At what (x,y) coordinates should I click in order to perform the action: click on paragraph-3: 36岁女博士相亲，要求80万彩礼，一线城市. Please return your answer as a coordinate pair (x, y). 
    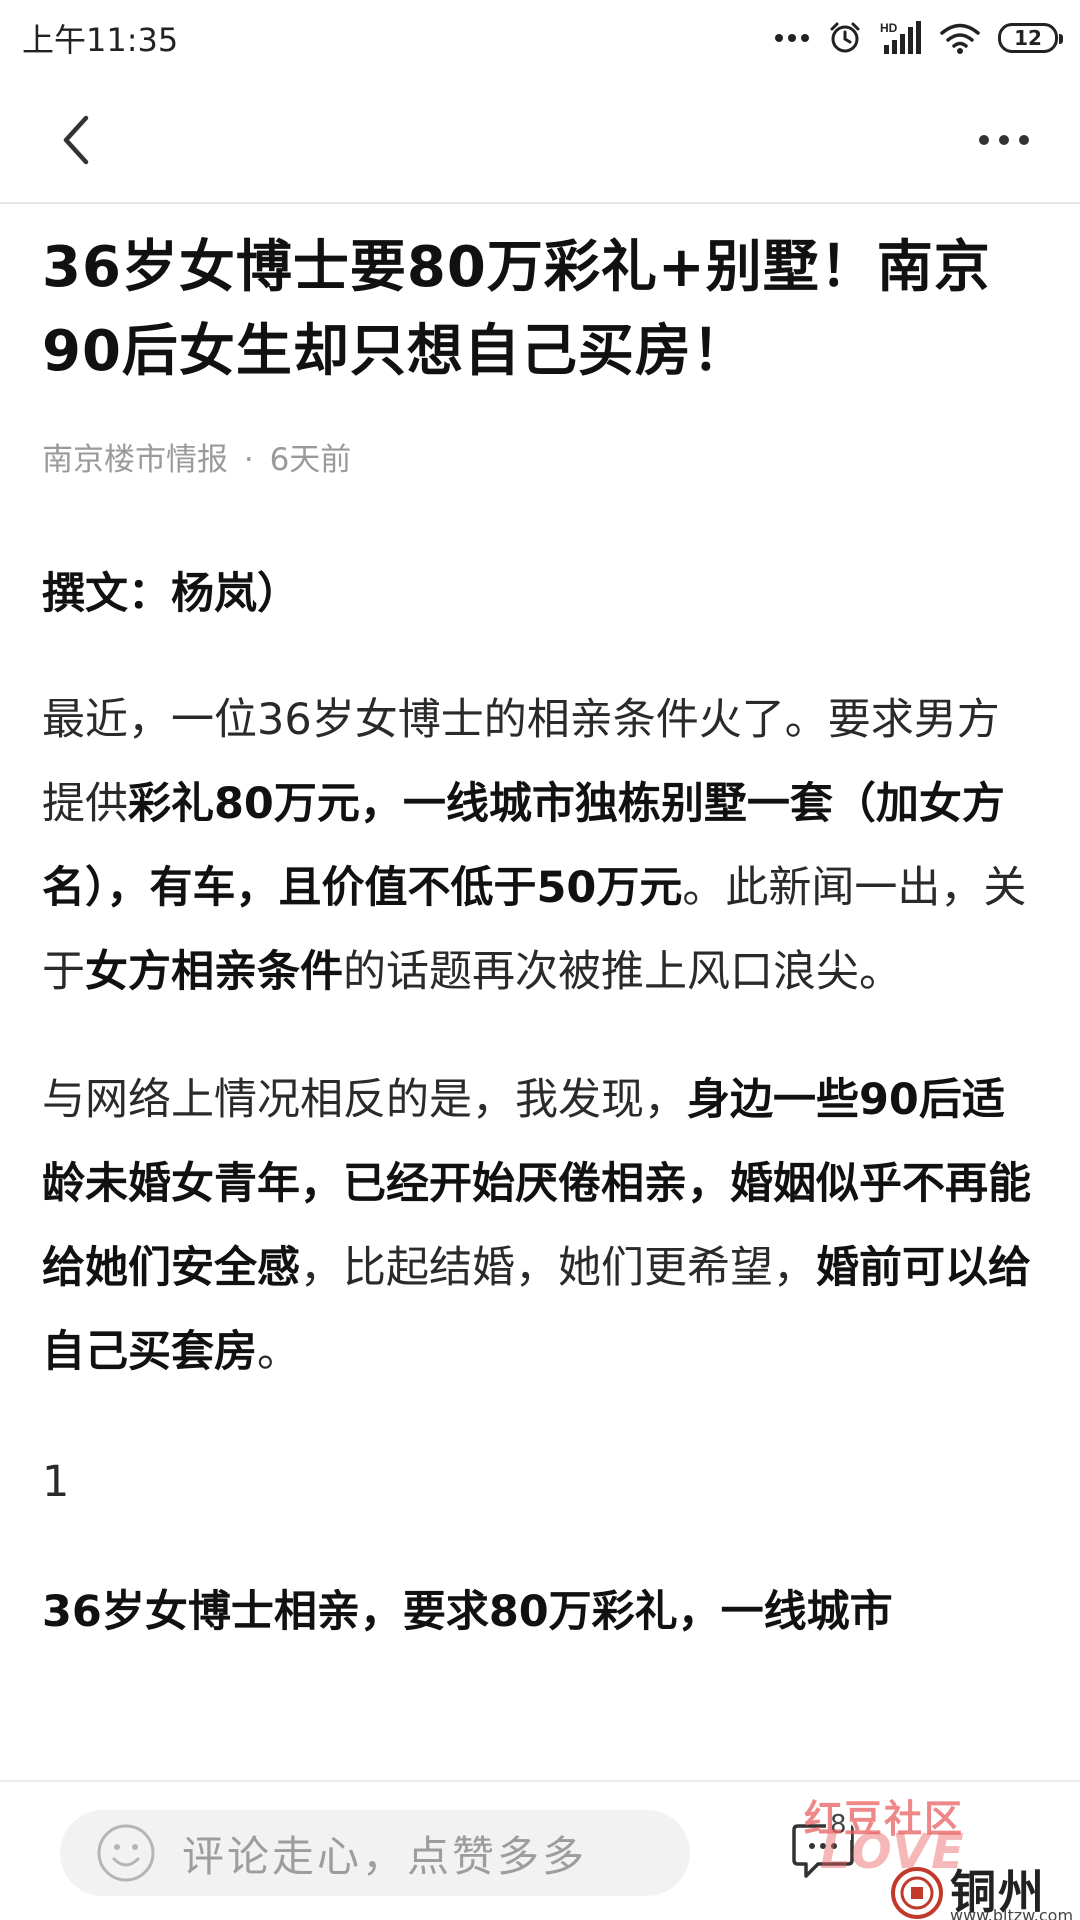
    Looking at the image, I should click on (540, 1612).